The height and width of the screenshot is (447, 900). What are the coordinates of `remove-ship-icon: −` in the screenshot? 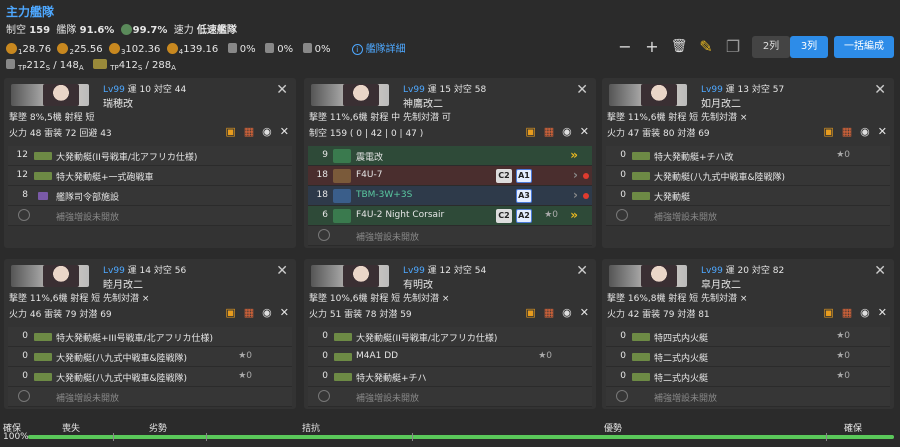 It's located at (625, 47).